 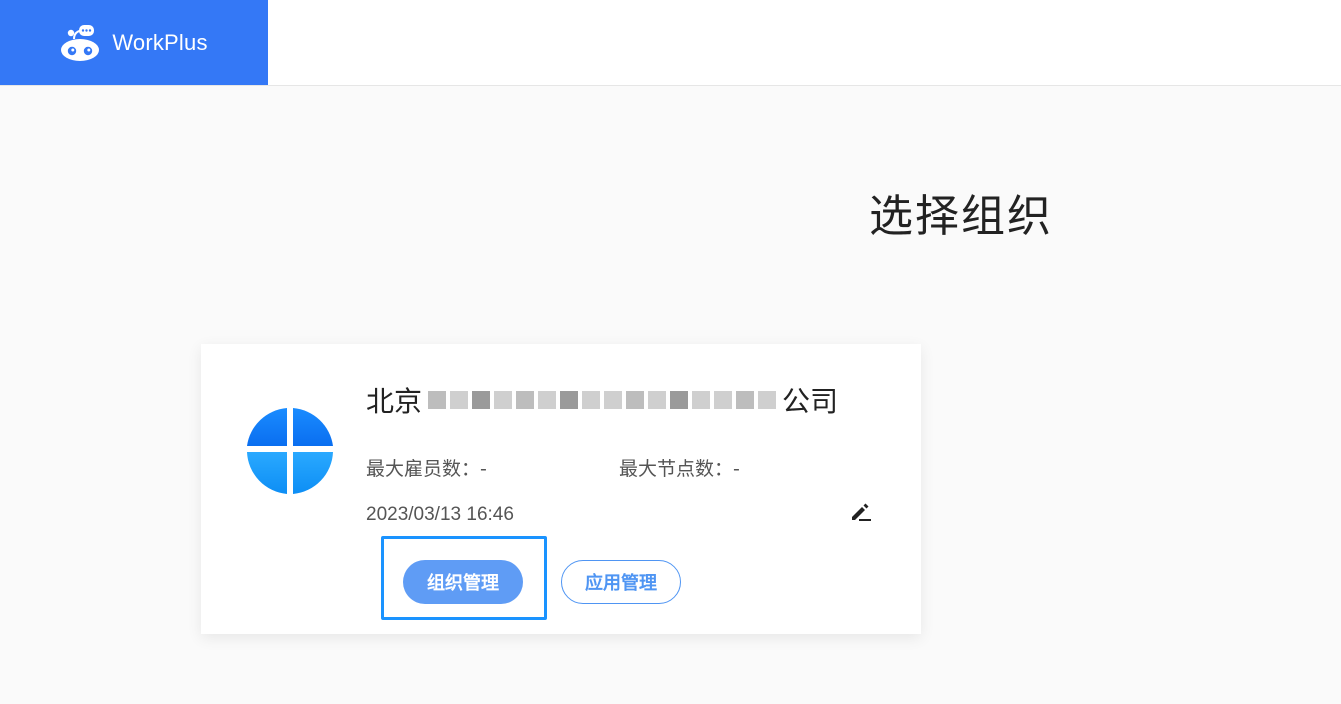 What do you see at coordinates (810, 401) in the screenshot?
I see `org-name-suffix: 公司` at bounding box center [810, 401].